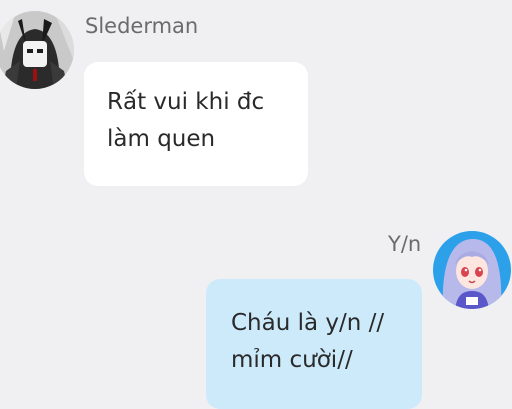 The image size is (512, 409). Describe the element at coordinates (37, 50) in the screenshot. I see `slederman-avatar-icon` at that location.